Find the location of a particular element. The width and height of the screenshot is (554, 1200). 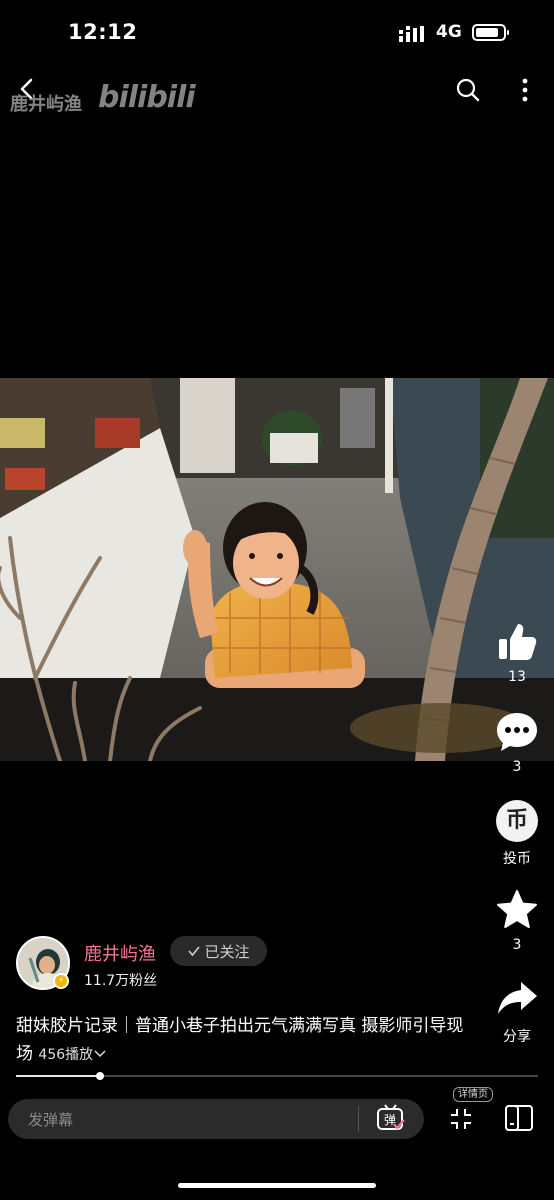

follow-label: 已关注 is located at coordinates (227, 951).